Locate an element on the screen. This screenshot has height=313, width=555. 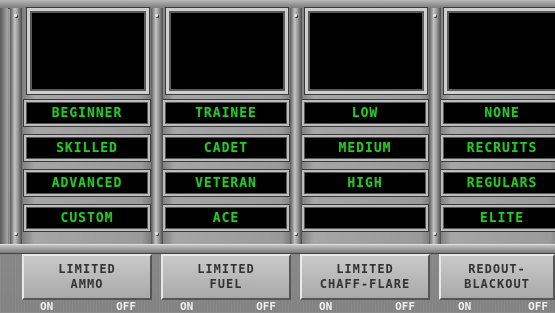
left-edge-bar is located at coordinates (4, 126).